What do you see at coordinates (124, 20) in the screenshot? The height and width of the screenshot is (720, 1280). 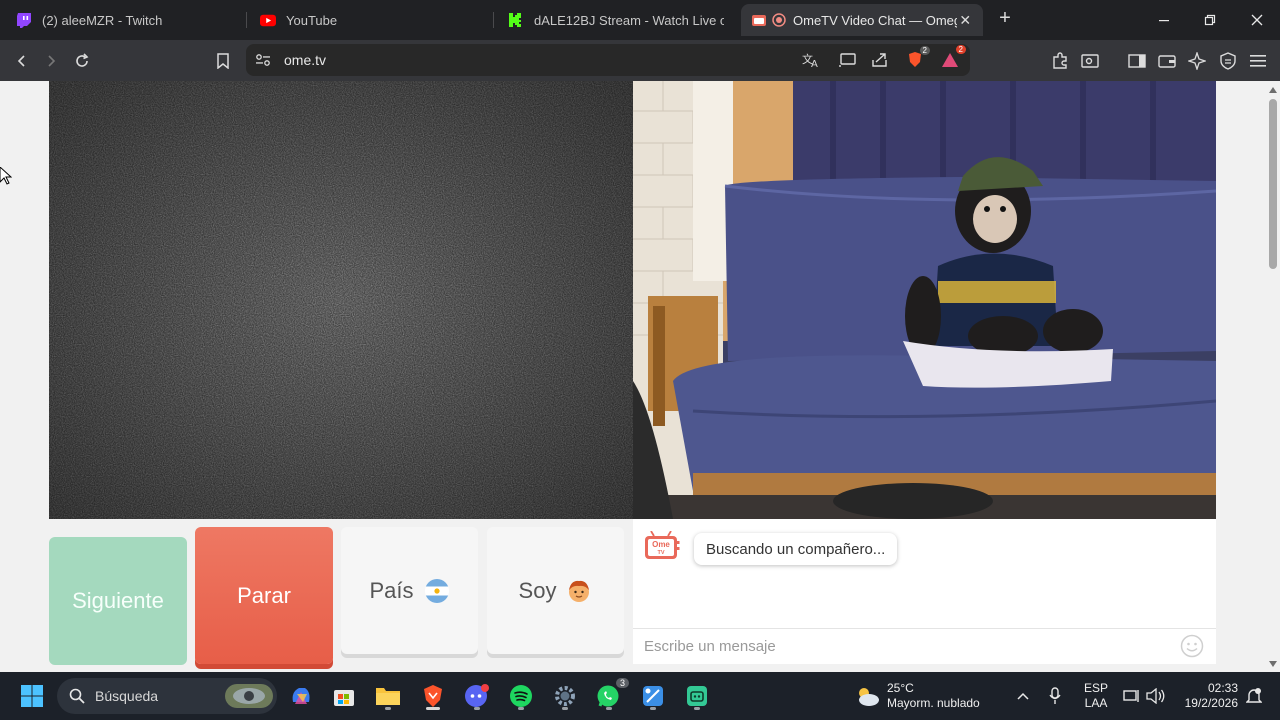 I see `tab-twitch: (2) aleeMZR - Twitch` at bounding box center [124, 20].